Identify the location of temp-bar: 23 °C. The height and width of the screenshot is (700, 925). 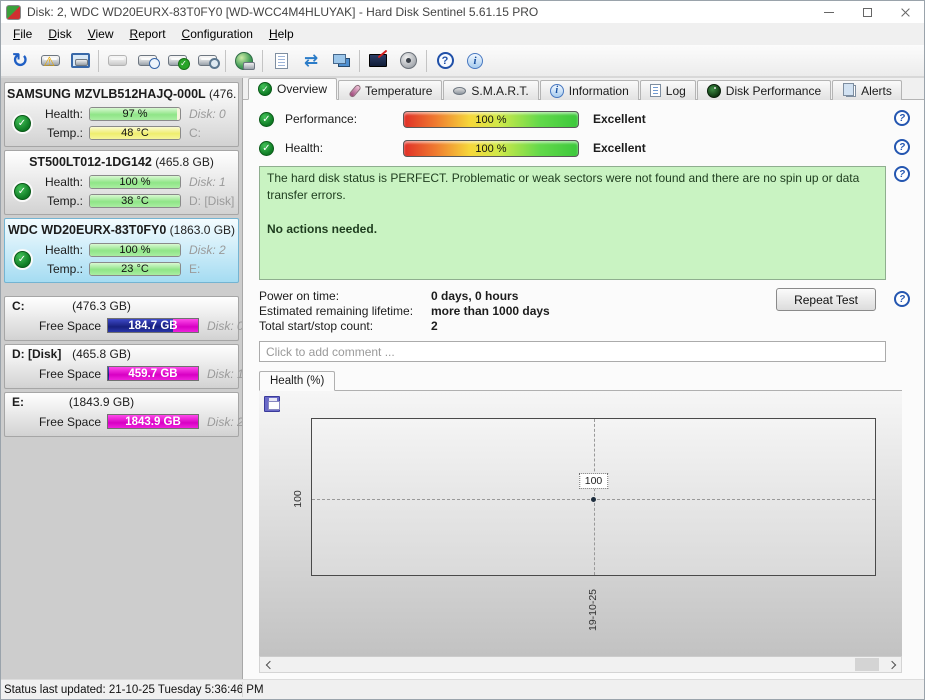
(135, 268).